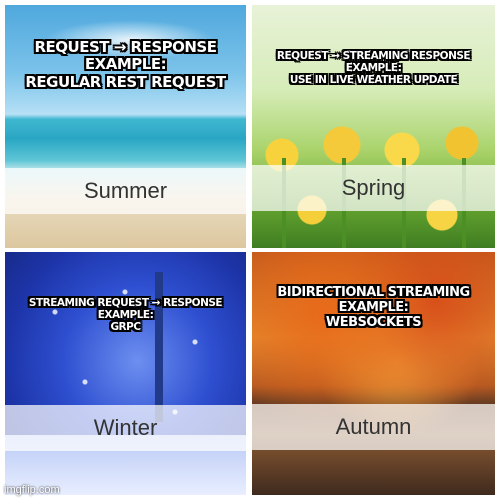 The height and width of the screenshot is (500, 500). Describe the element at coordinates (125, 303) in the screenshot. I see `caption-line: STREAMING REQUEST → RESPONSE` at that location.